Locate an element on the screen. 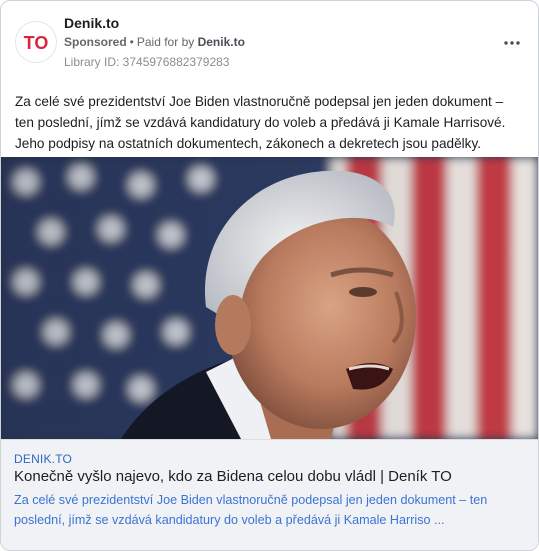  library-id: Library ID: 3745976882379283 is located at coordinates (147, 62).